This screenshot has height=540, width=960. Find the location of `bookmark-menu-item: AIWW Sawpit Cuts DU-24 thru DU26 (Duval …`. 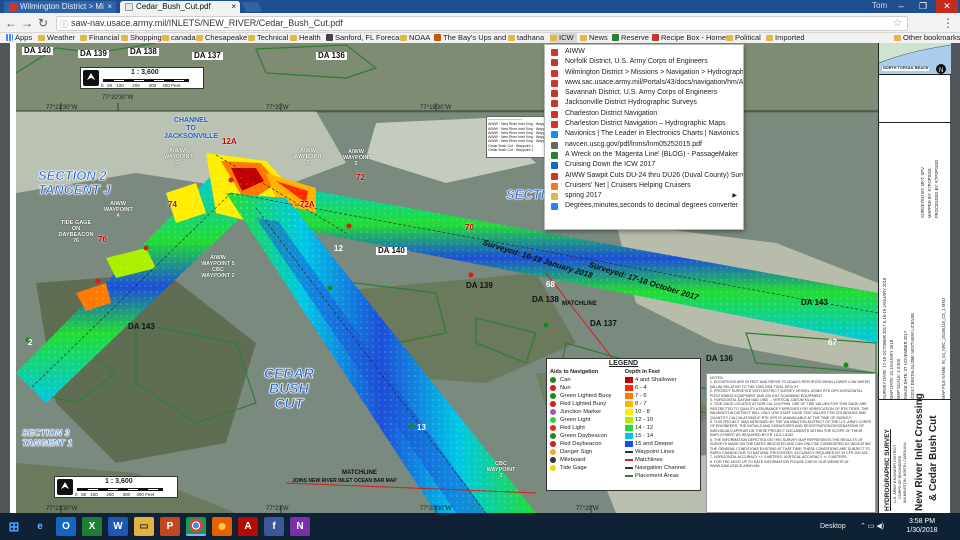

bookmark-menu-item: AIWW Sawpit Cuts DU-24 thru DU26 (Duval … is located at coordinates (644, 176).